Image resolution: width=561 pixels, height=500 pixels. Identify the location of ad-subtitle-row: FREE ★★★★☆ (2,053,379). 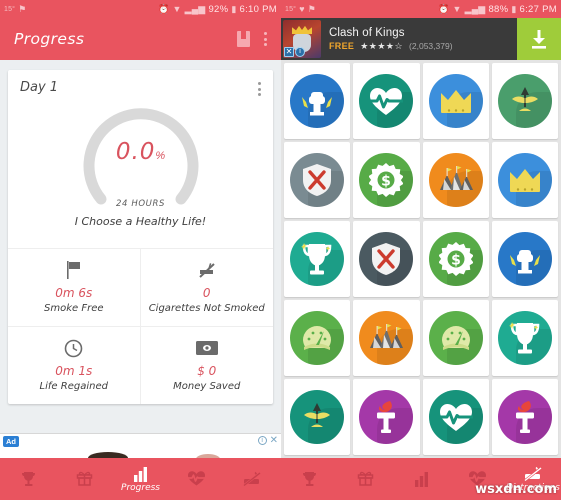
(423, 46).